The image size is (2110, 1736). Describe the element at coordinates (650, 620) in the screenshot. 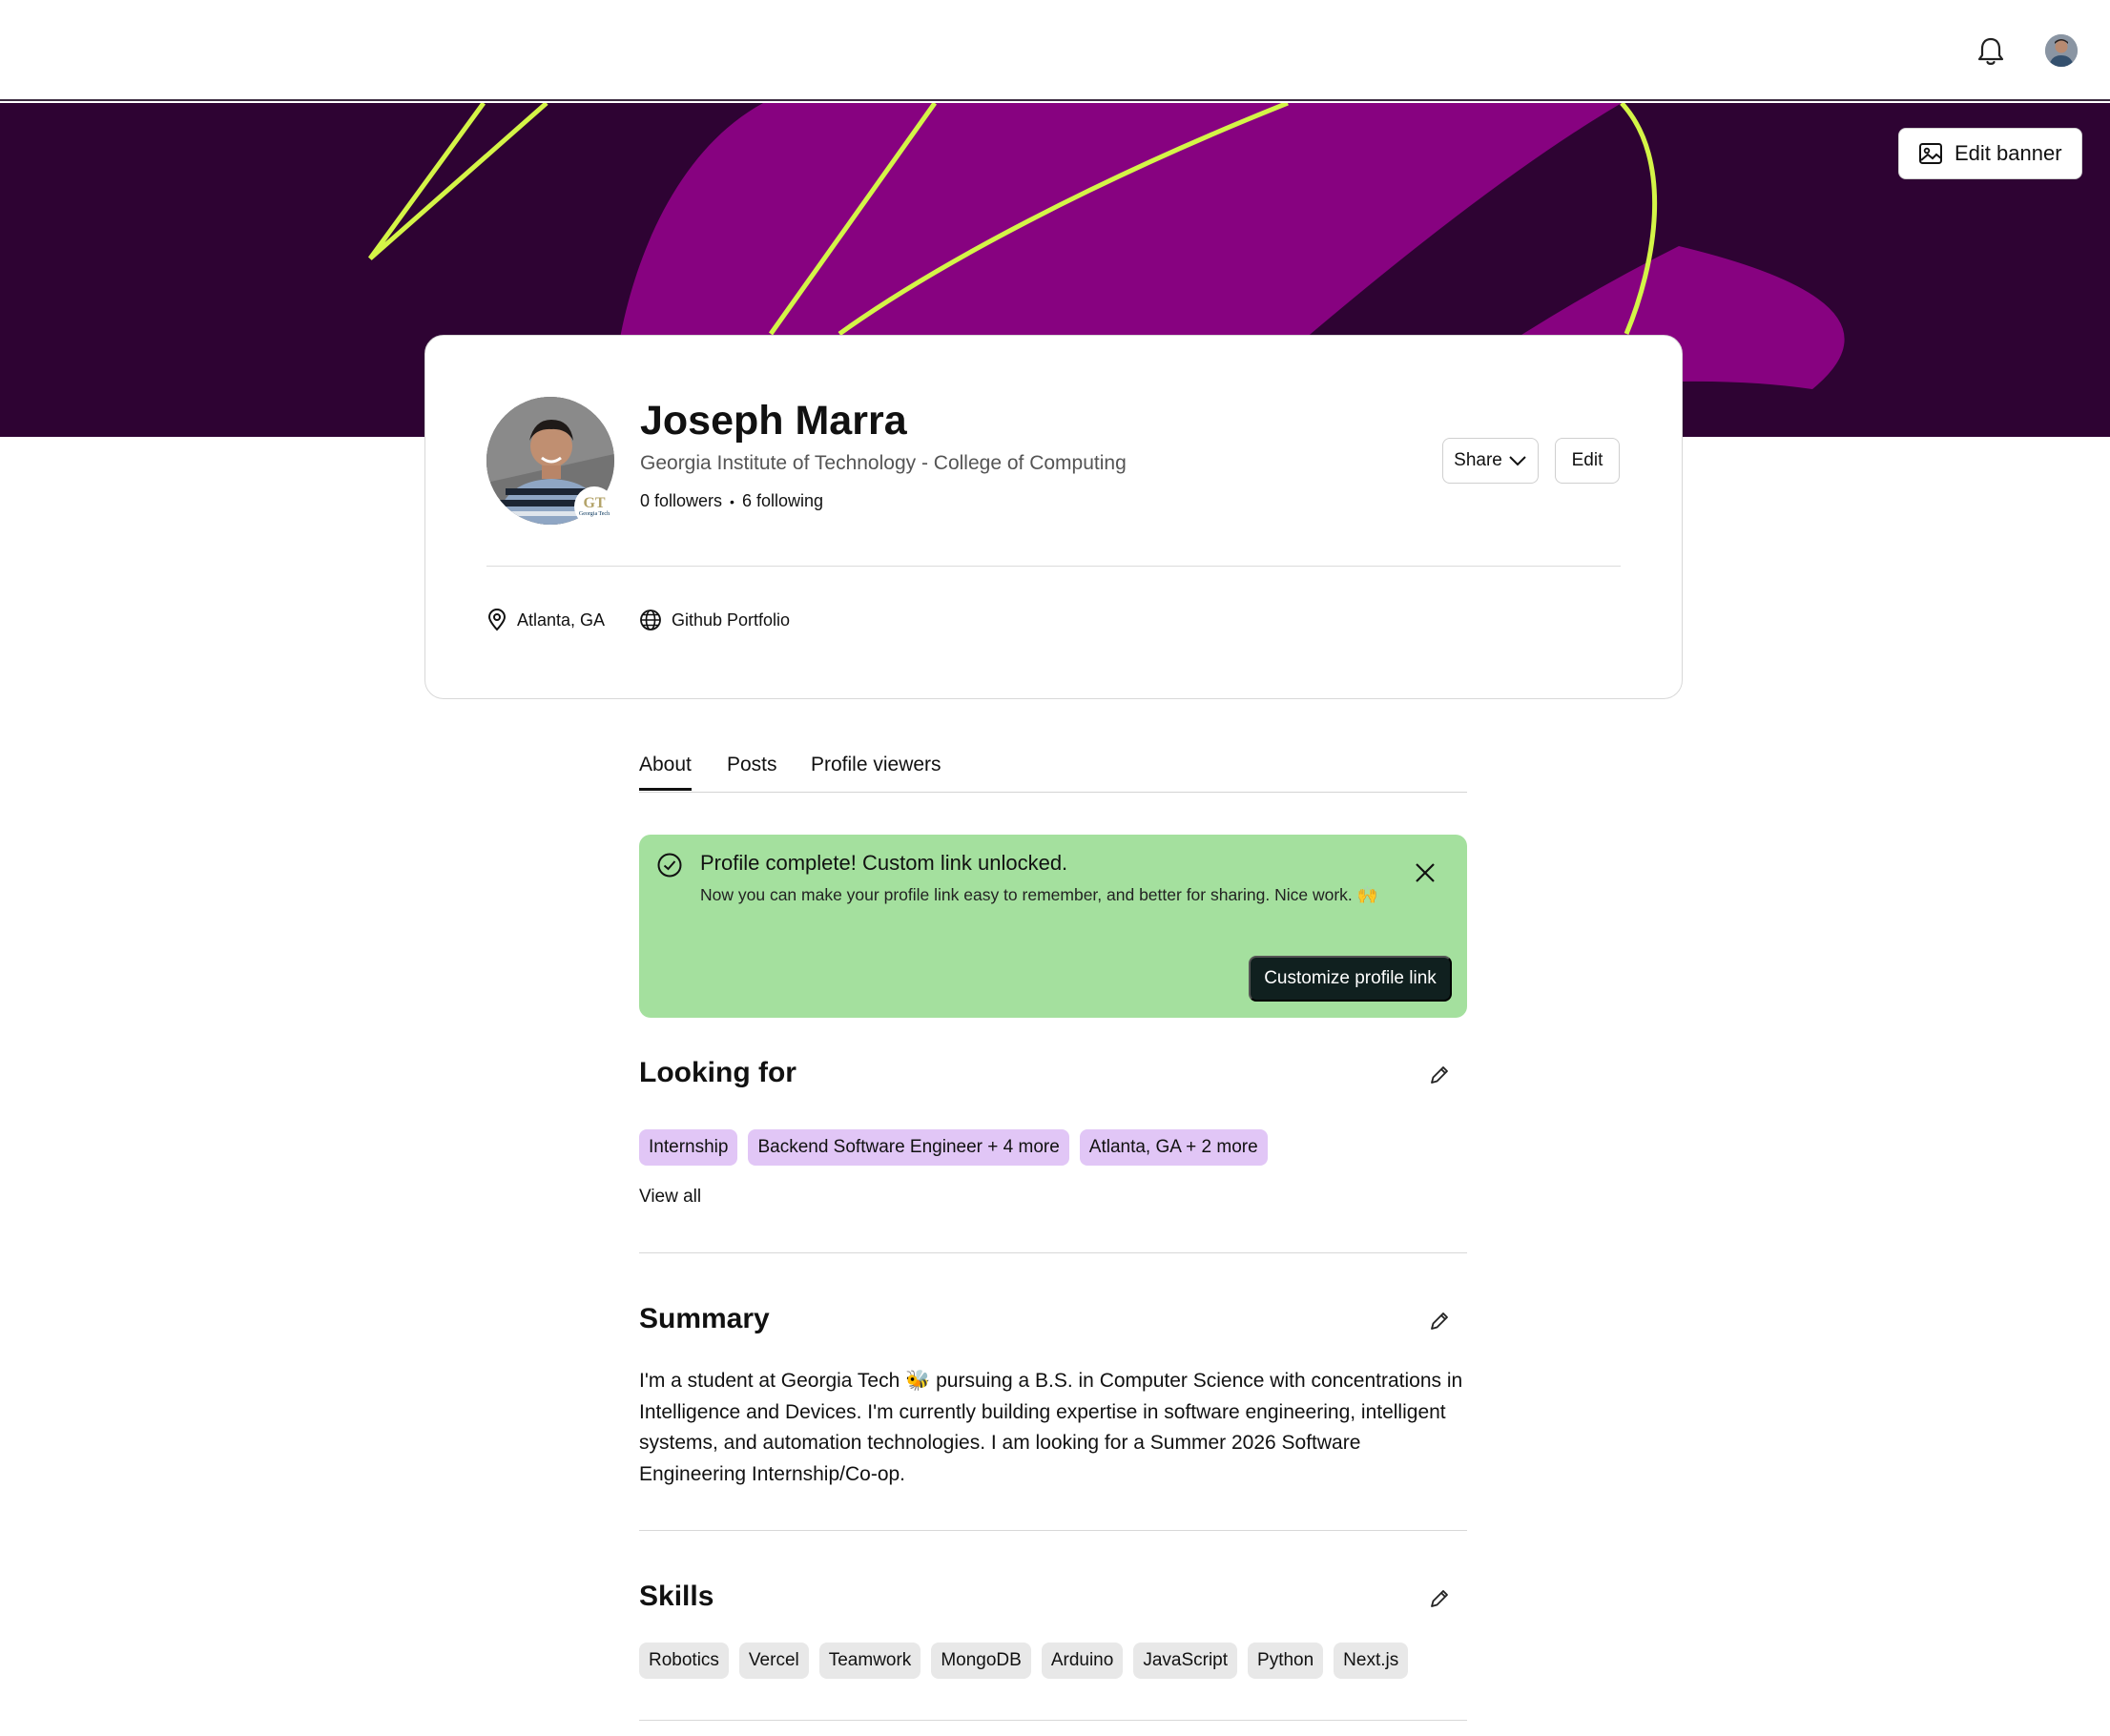

I see `globe-icon` at that location.